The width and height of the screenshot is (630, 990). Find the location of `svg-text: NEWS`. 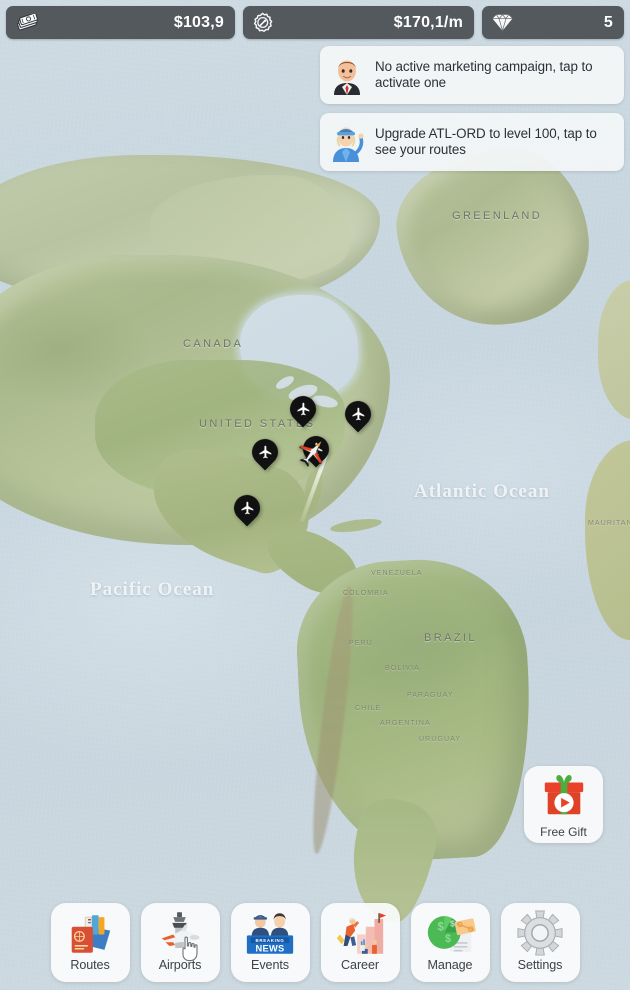

svg-text: NEWS is located at coordinates (270, 948).